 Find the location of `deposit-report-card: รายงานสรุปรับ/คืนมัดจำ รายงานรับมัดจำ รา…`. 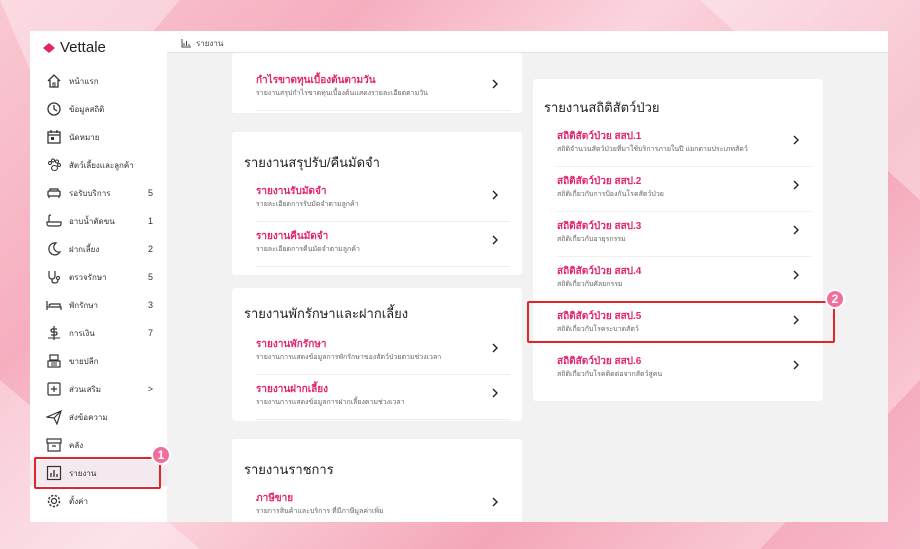

deposit-report-card: รายงานสรุปรับ/คืนมัดจำ รายงานรับมัดจำ รา… is located at coordinates (377, 203).